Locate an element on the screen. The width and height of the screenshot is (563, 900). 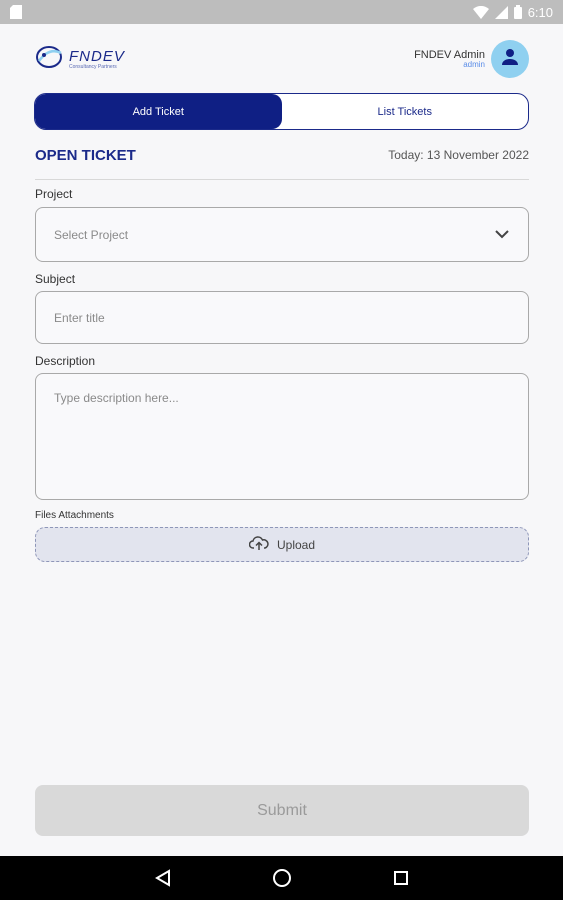
description-label: Description is located at coordinates (65, 361).